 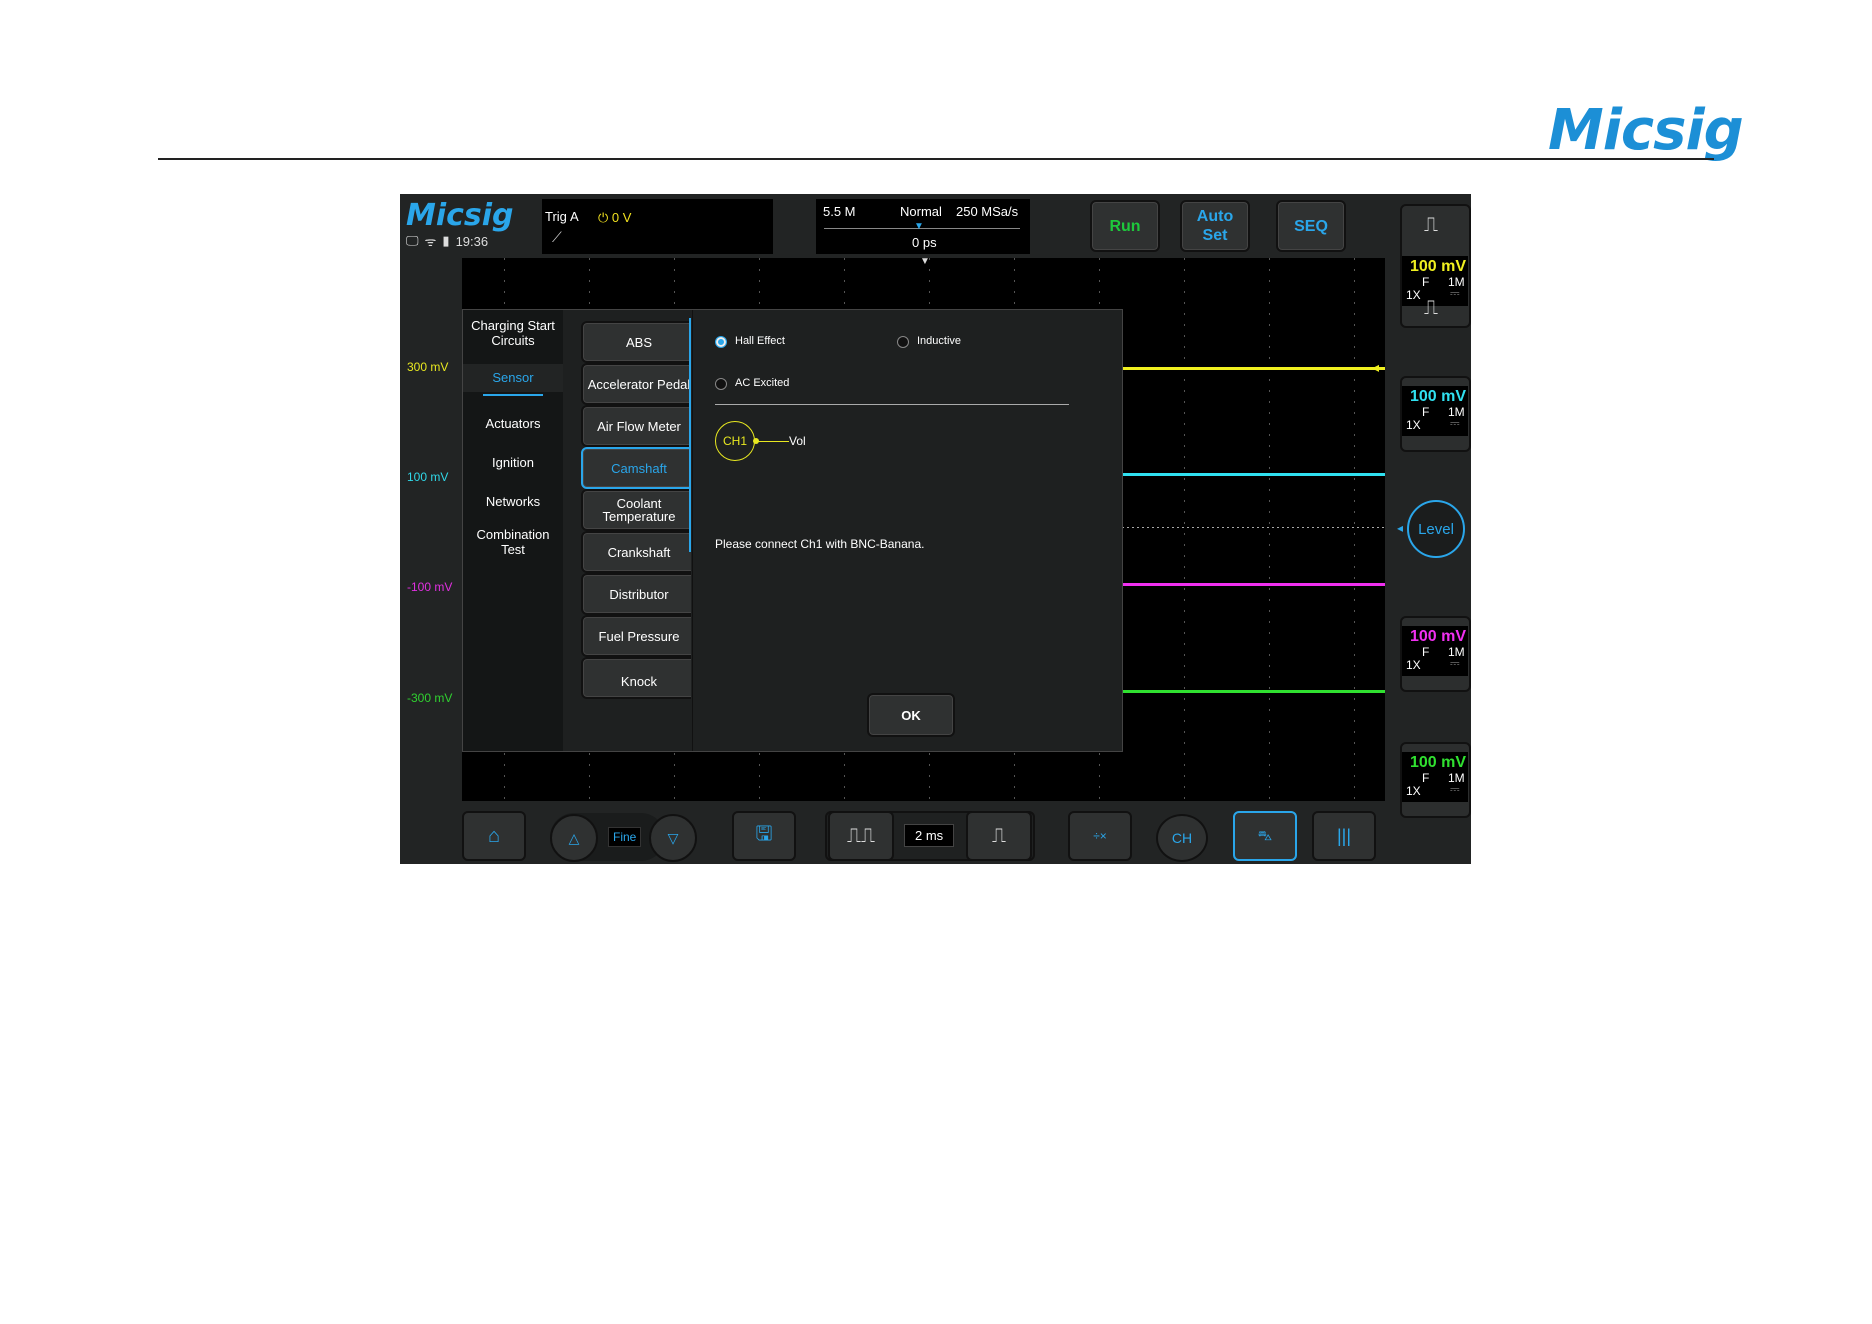 I want to click on level-knob-button: Level, so click(x=1436, y=529).